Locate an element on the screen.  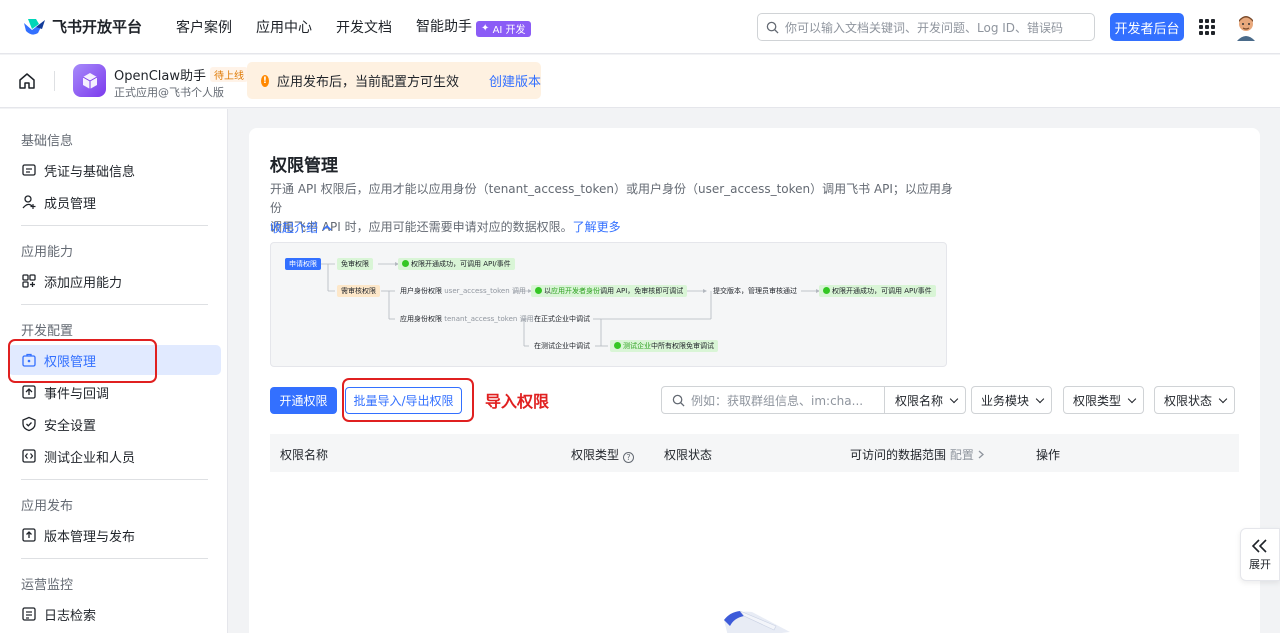
filter-label: 权限类型 is located at coordinates (1097, 400).